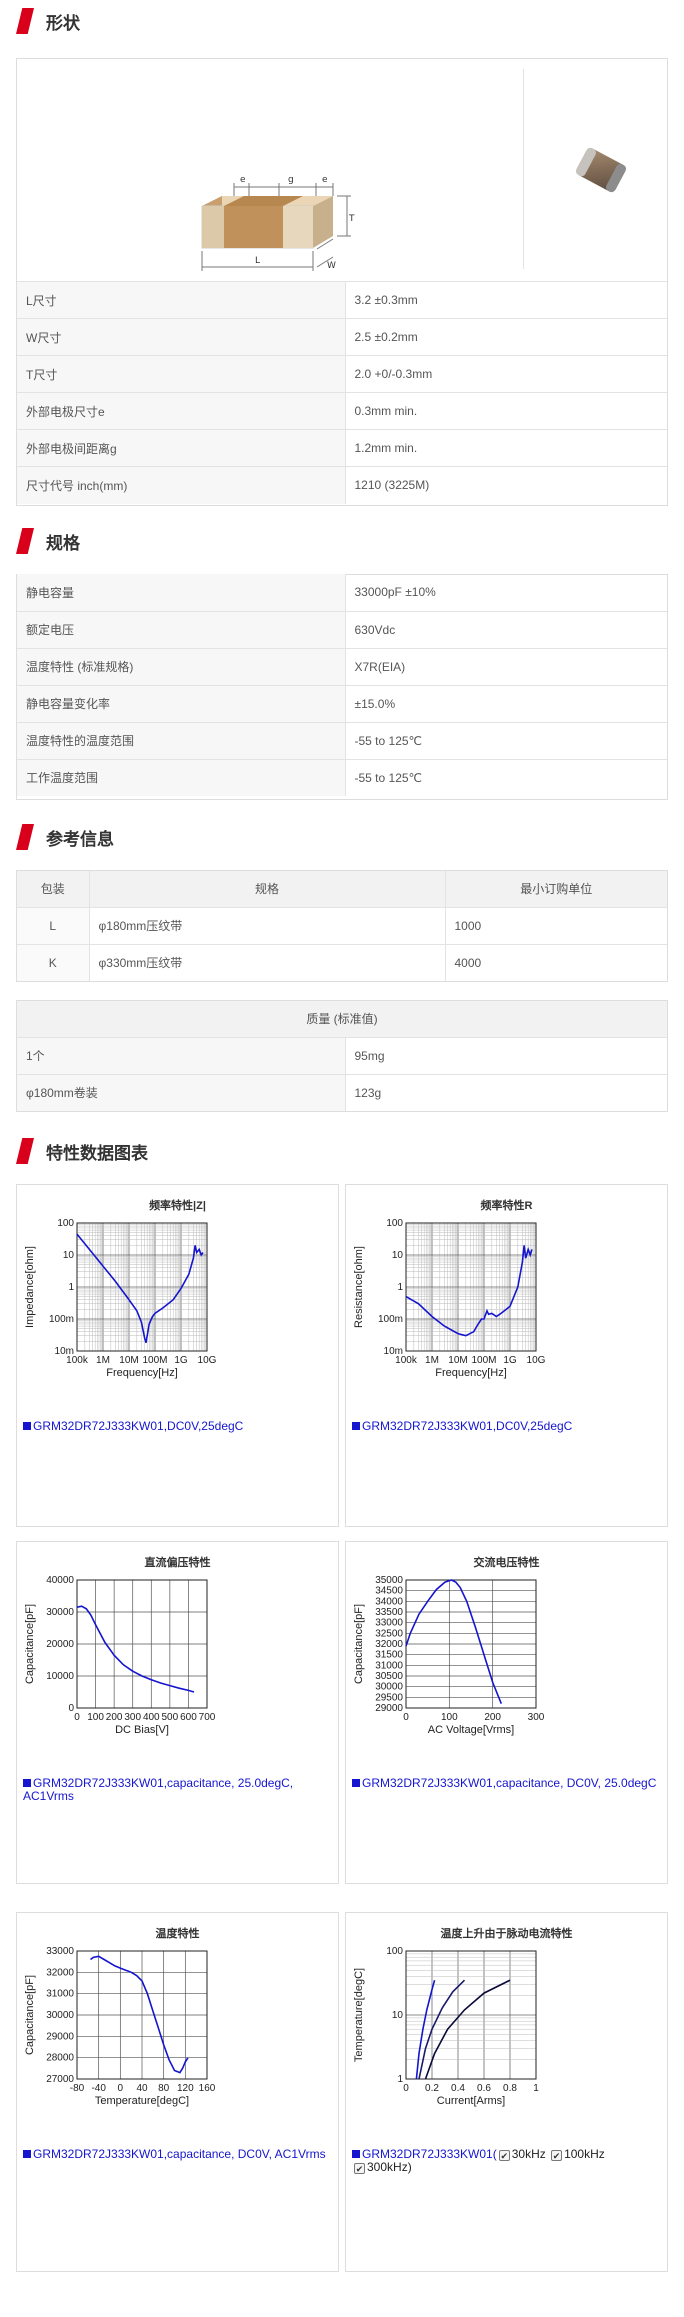  I want to click on x-axis-label: DC Bias[V], so click(142, 1730).